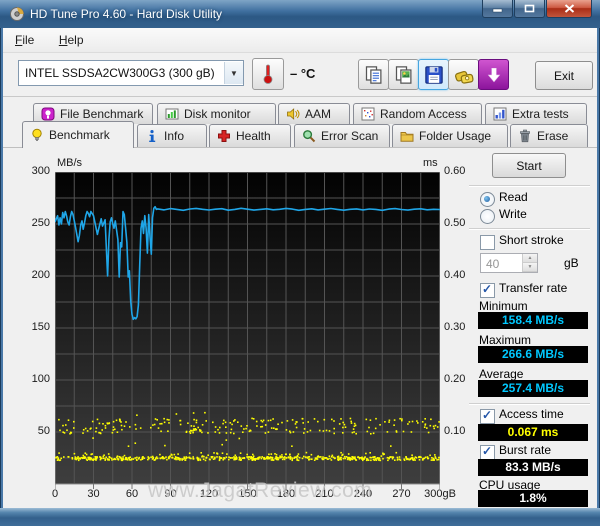 Image resolution: width=600 pixels, height=526 pixels. I want to click on average-value: 257.4 MB/s, so click(533, 388).